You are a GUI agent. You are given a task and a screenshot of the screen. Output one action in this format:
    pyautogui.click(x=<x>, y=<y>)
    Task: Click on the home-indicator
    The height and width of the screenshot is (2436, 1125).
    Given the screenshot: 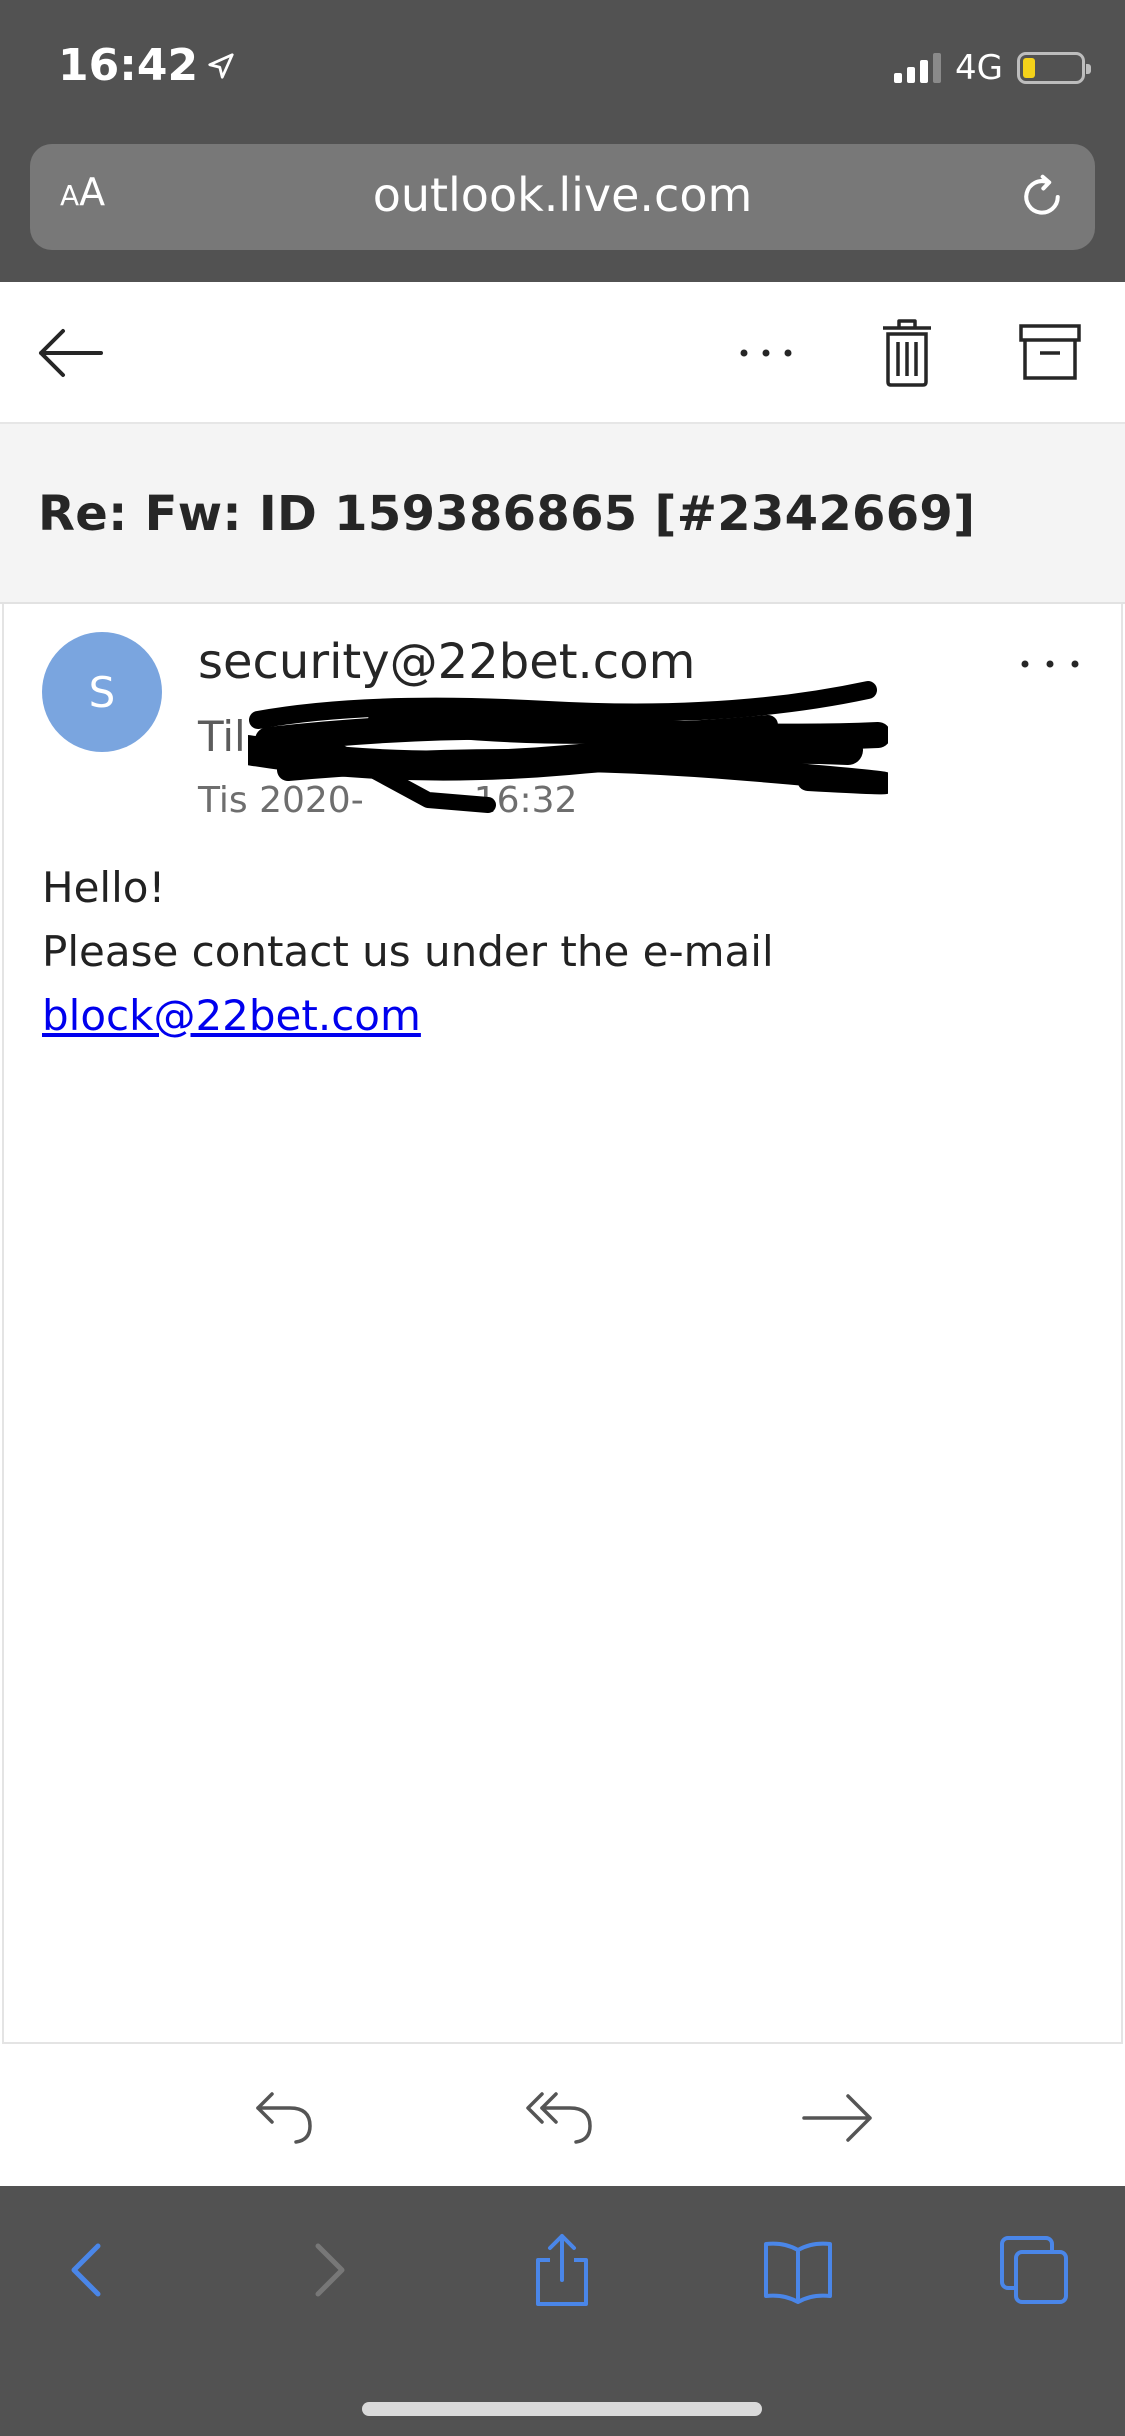 What is the action you would take?
    pyautogui.click(x=562, y=2409)
    